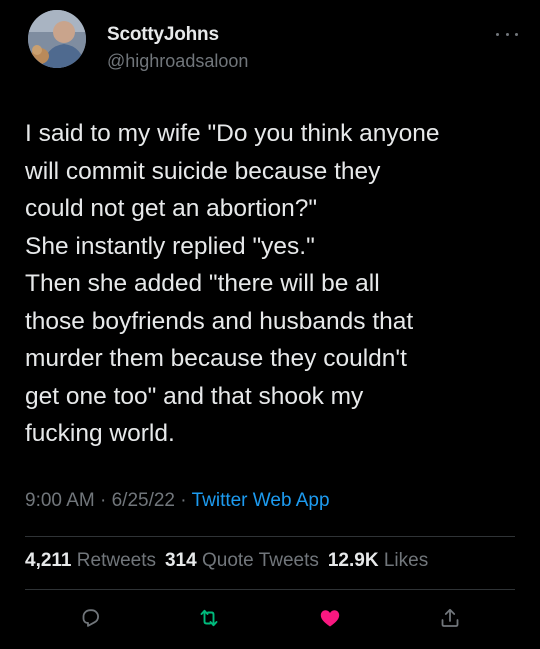  What do you see at coordinates (260, 560) in the screenshot?
I see `quote-tweets-label: Quote Tweets` at bounding box center [260, 560].